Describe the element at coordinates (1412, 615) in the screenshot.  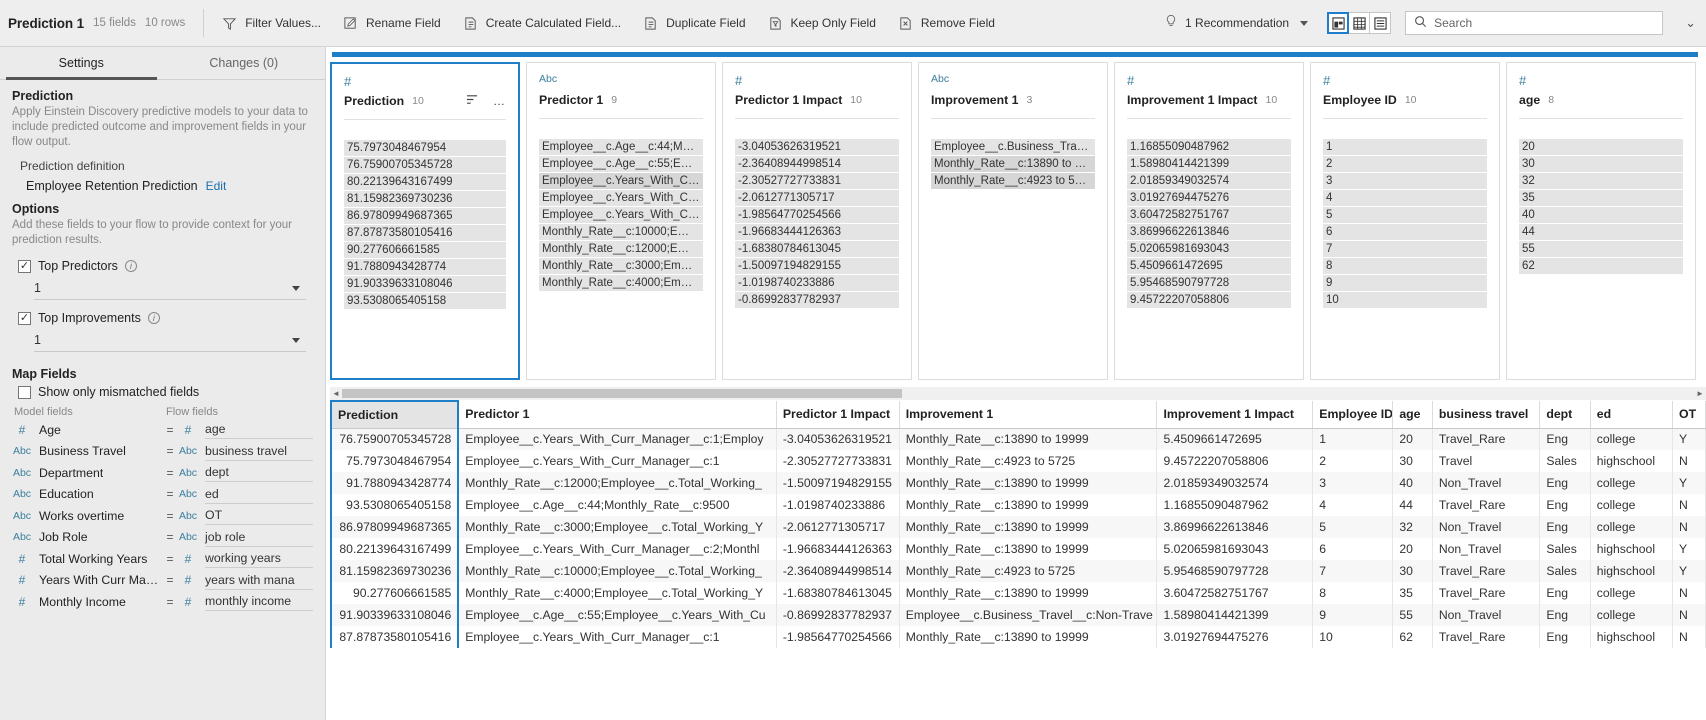
I see `table-cell: 55` at that location.